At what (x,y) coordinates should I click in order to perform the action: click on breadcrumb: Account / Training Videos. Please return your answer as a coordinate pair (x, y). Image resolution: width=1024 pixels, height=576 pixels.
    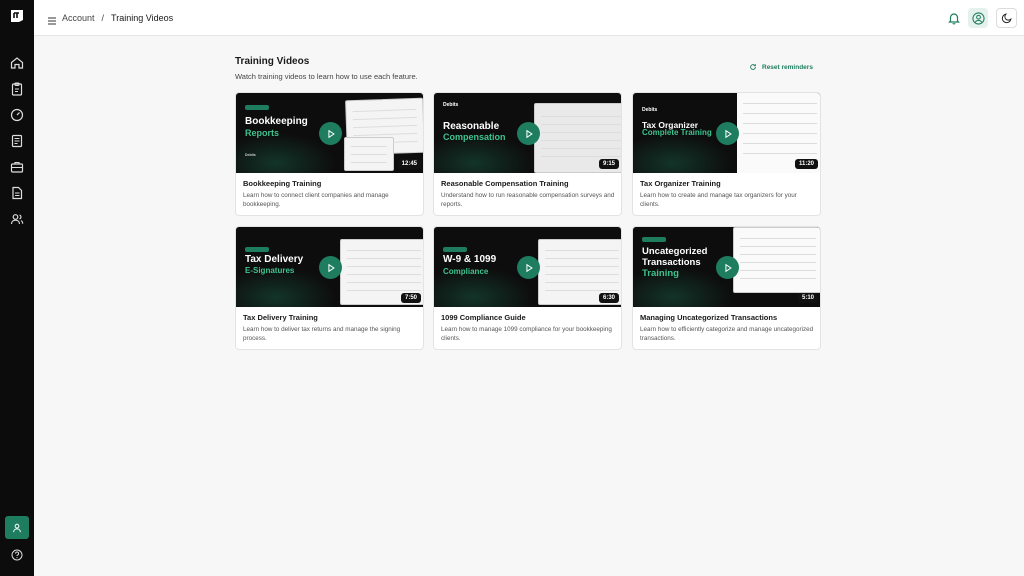
    Looking at the image, I should click on (117, 18).